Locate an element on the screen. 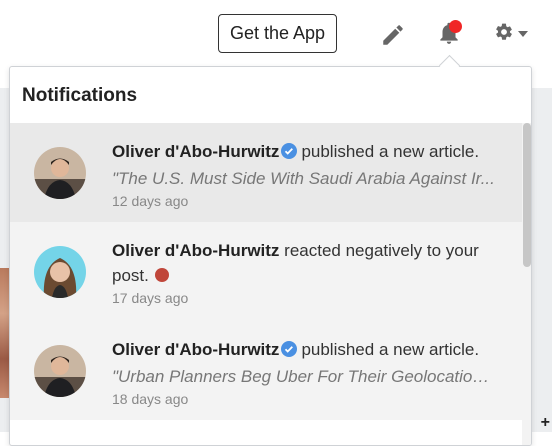 The width and height of the screenshot is (552, 446). background-plus-icon: + is located at coordinates (545, 422).